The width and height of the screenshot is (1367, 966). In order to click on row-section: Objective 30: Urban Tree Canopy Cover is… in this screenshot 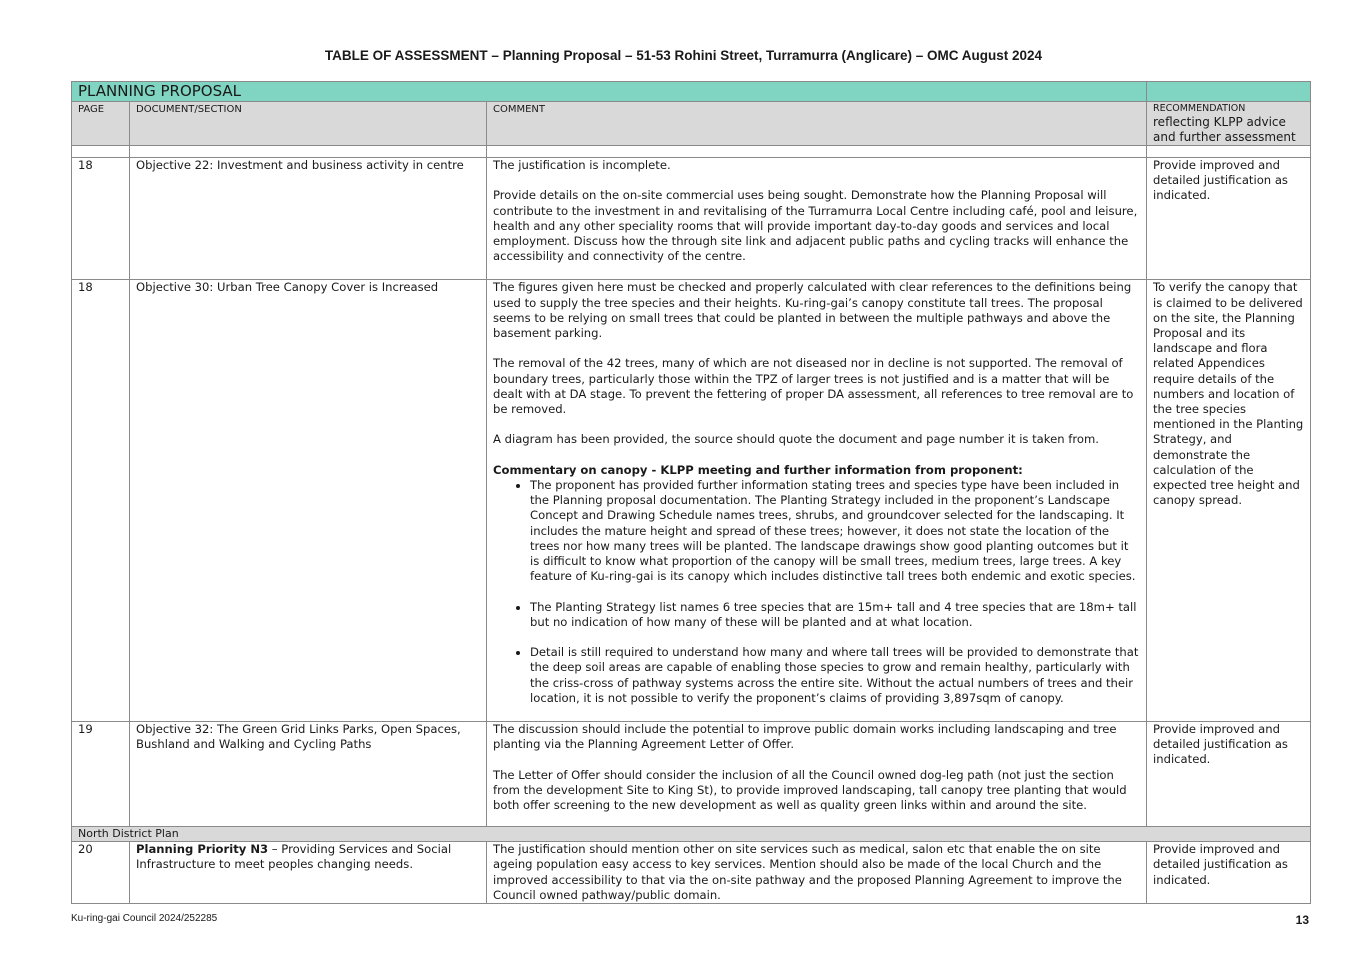, I will do `click(308, 501)`.